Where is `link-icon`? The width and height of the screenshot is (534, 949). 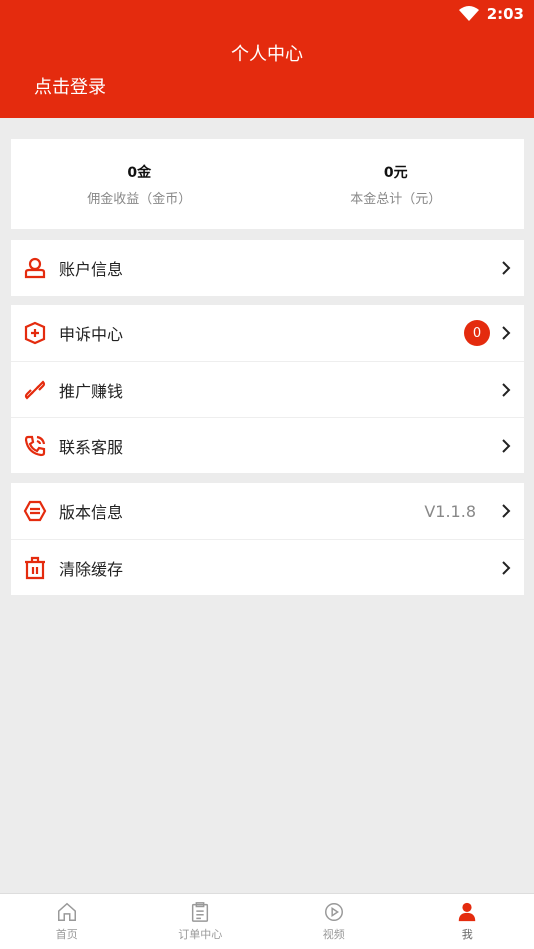 link-icon is located at coordinates (35, 390).